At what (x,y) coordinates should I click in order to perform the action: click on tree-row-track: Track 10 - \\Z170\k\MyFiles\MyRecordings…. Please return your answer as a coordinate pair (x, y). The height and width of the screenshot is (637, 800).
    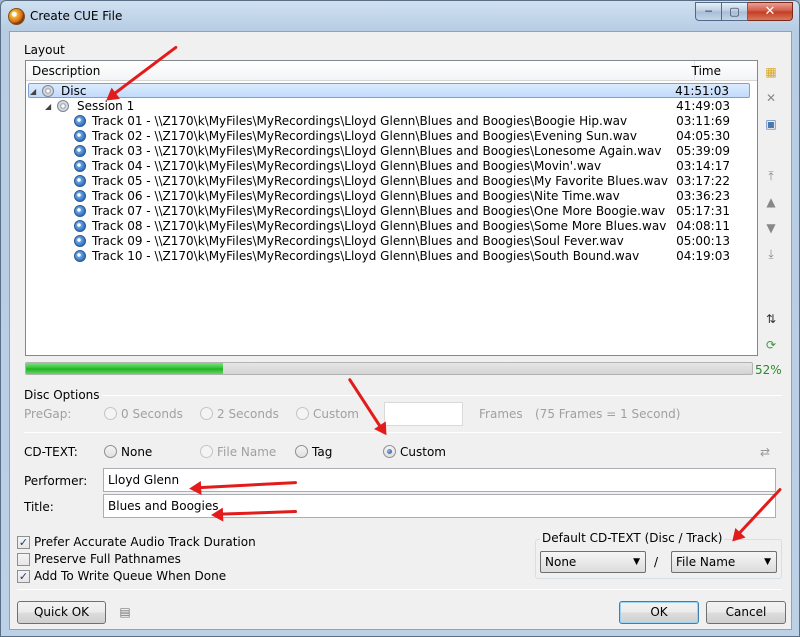
    Looking at the image, I should click on (391, 256).